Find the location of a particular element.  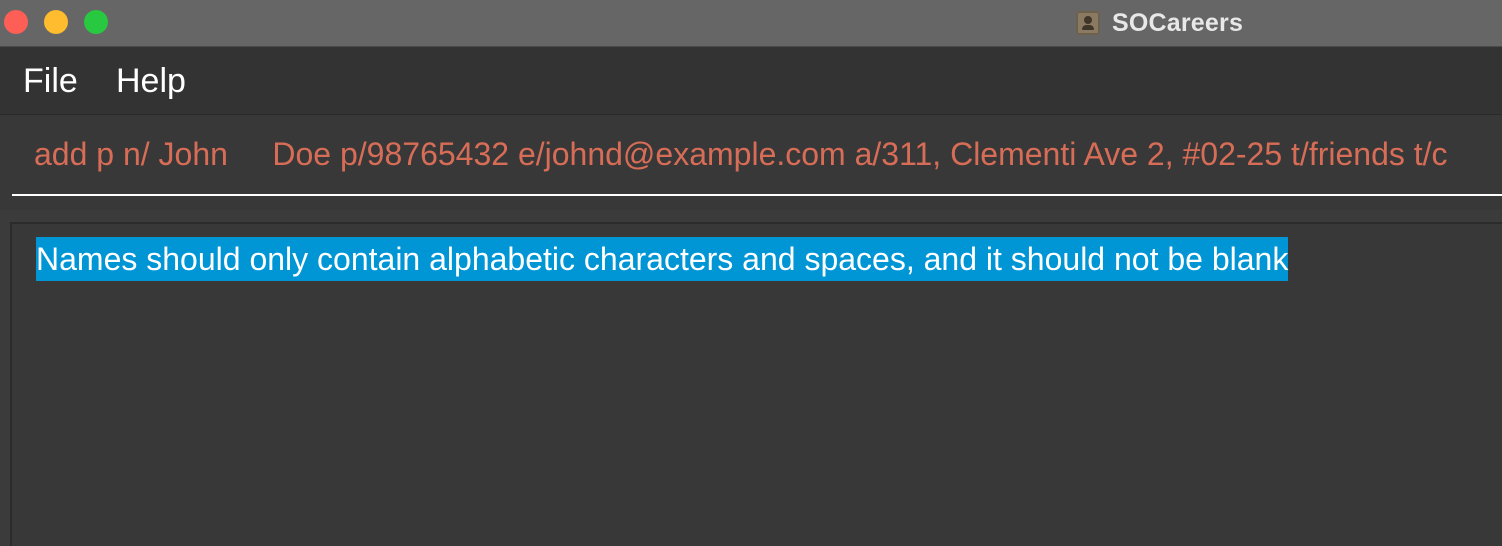

menu-file: File is located at coordinates (50, 81).